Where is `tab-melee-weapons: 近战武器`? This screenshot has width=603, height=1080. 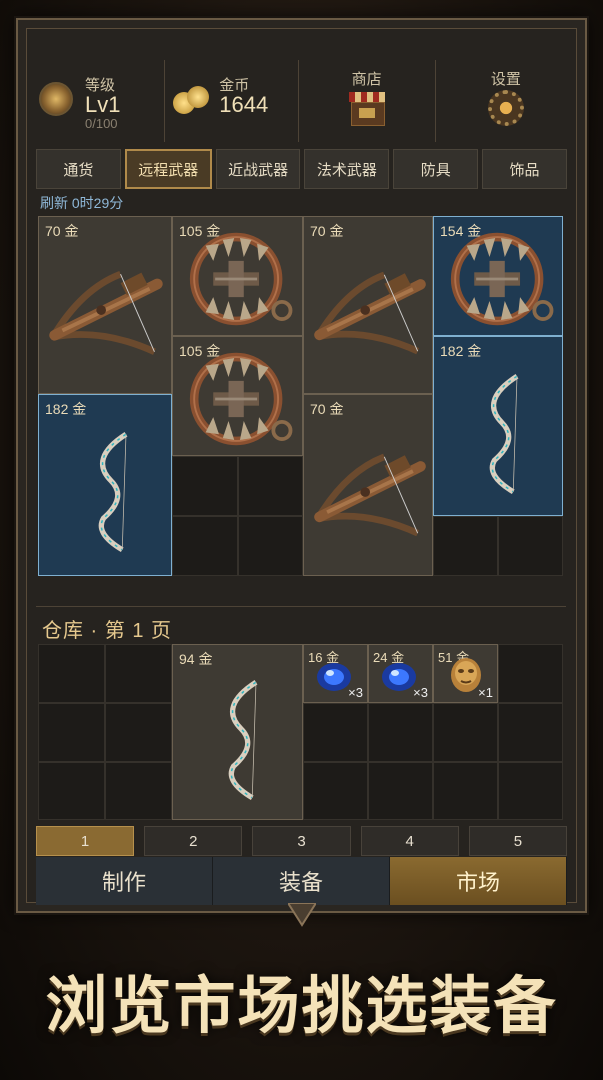
tab-melee-weapons: 近战武器 is located at coordinates (258, 169).